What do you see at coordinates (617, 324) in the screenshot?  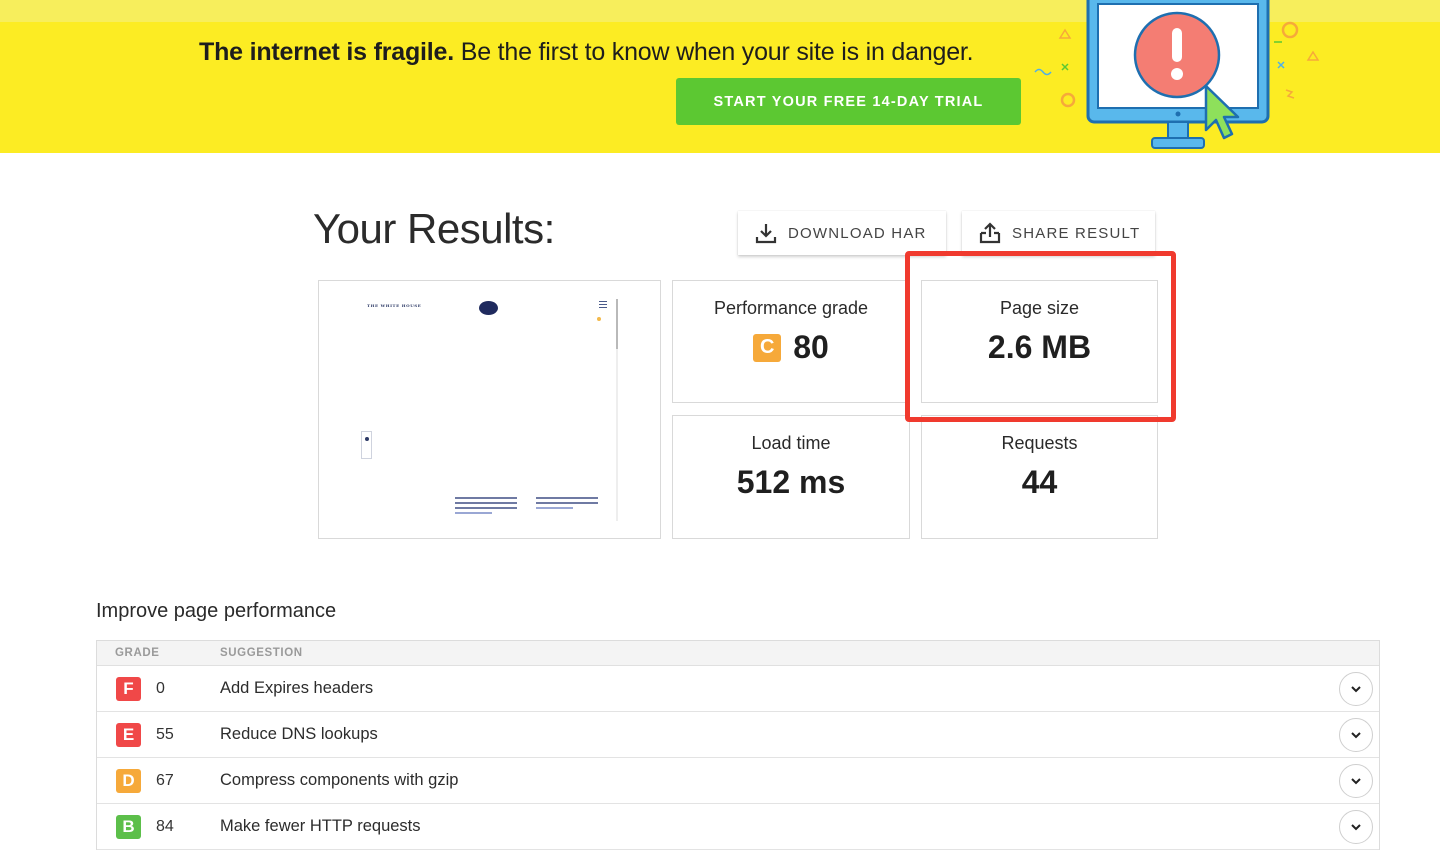 I see `preview-scrollbar` at bounding box center [617, 324].